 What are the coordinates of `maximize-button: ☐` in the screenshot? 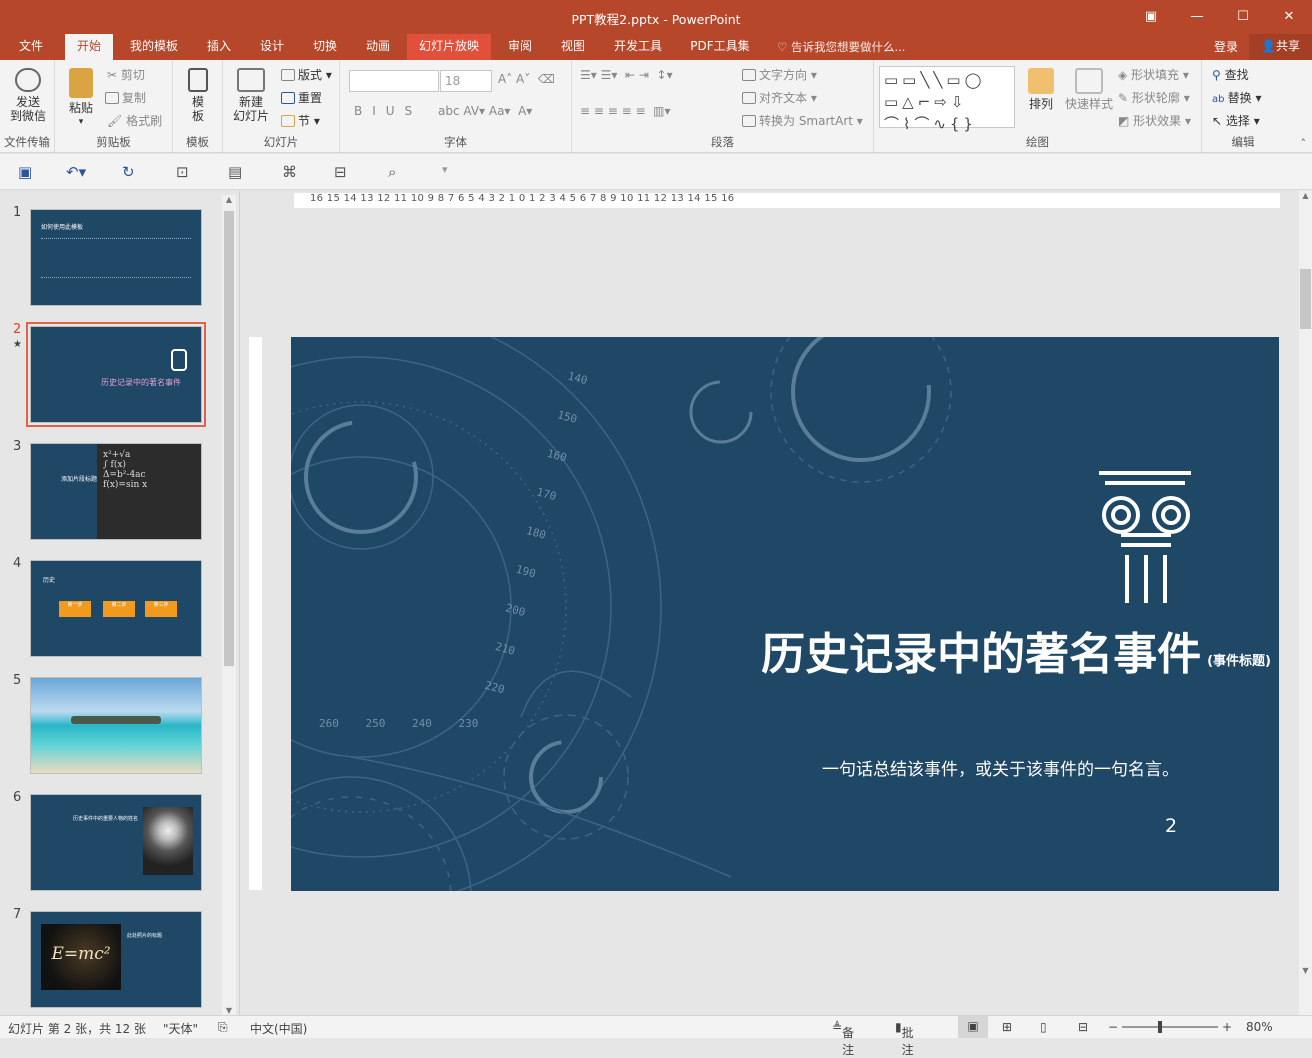 It's located at (1243, 16).